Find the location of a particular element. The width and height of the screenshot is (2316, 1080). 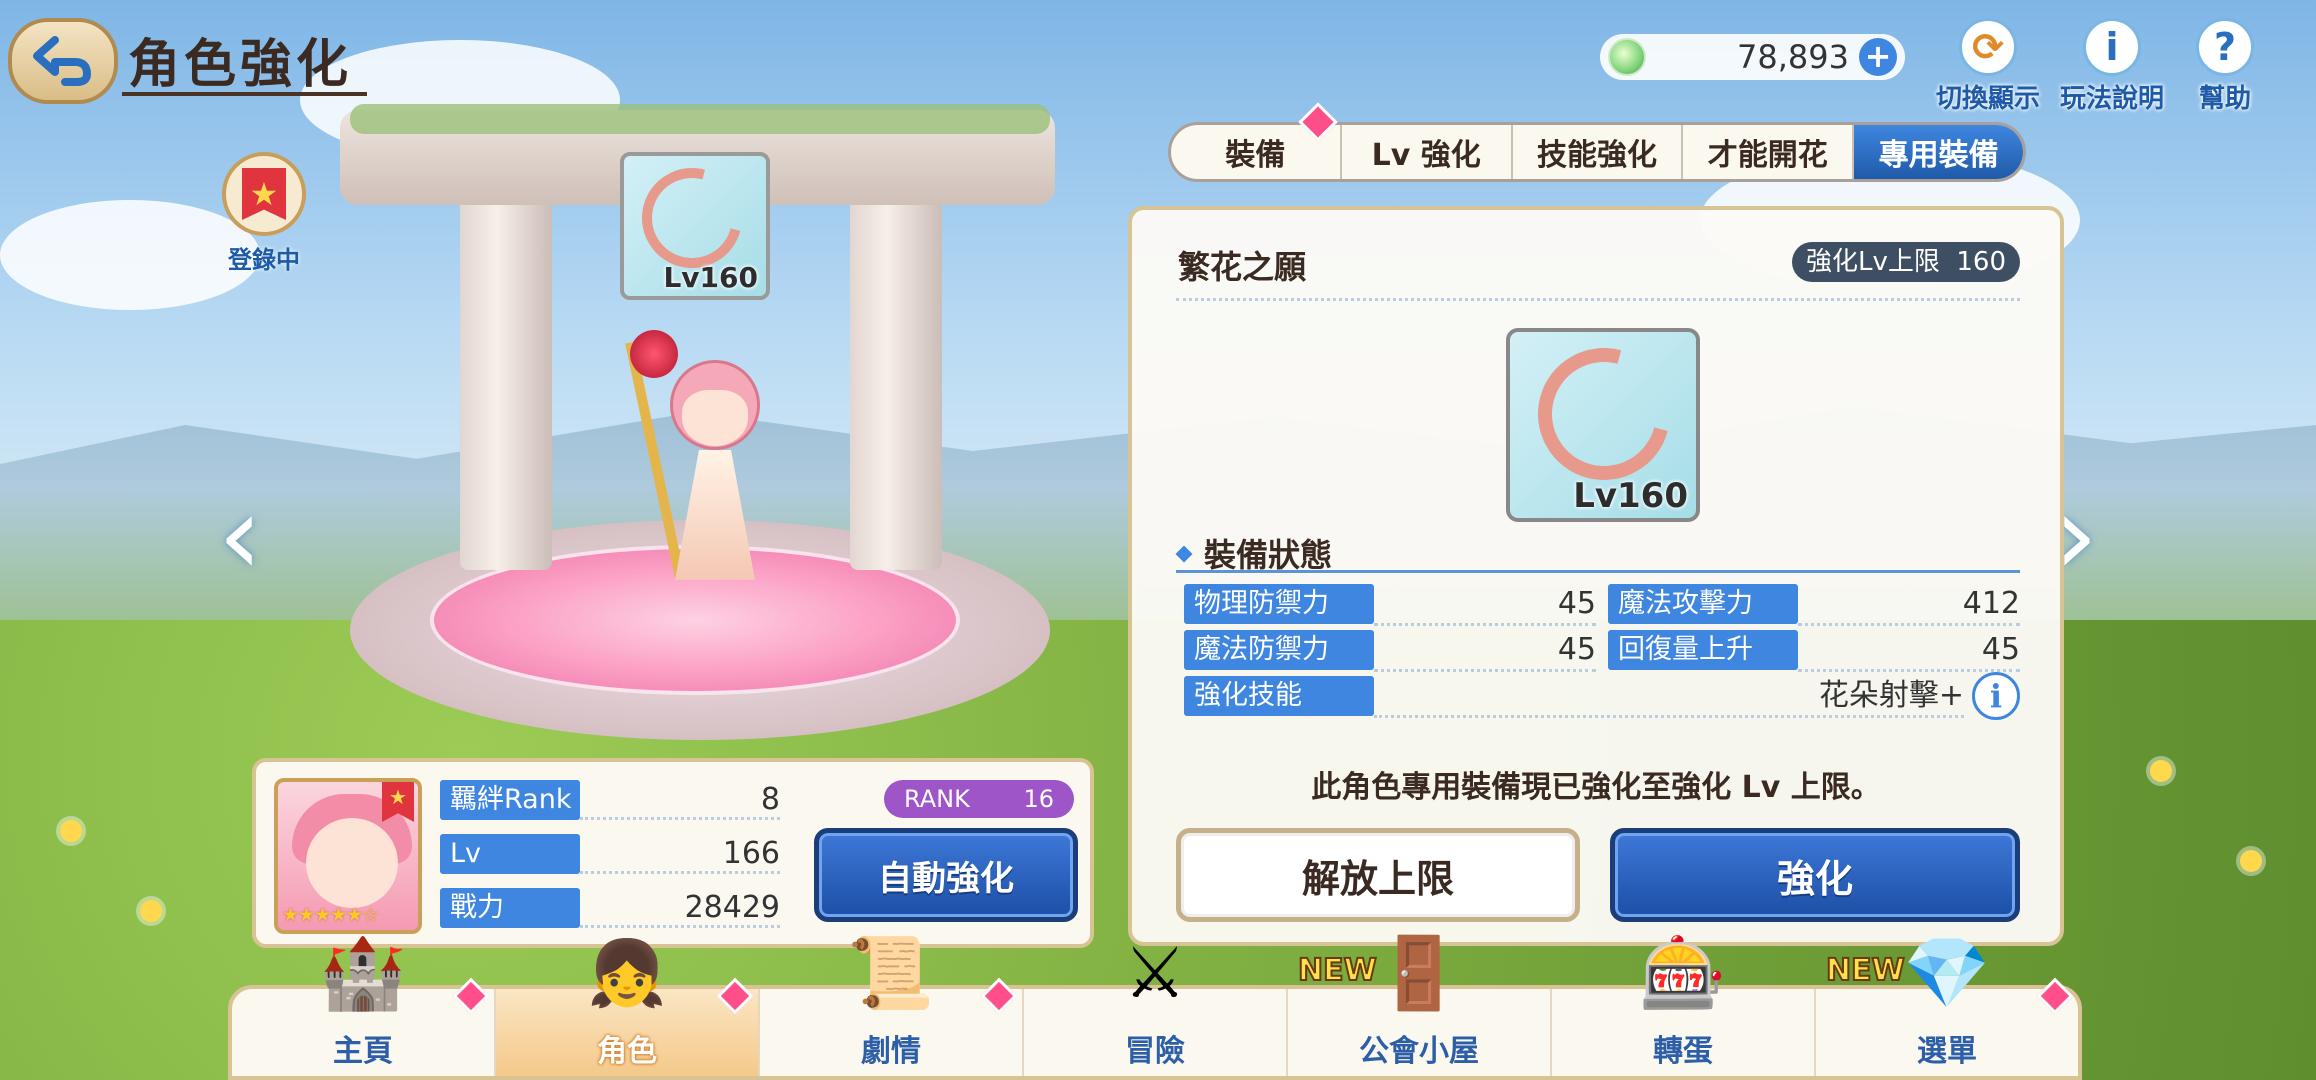

help-label: 幫助 is located at coordinates (2224, 99).